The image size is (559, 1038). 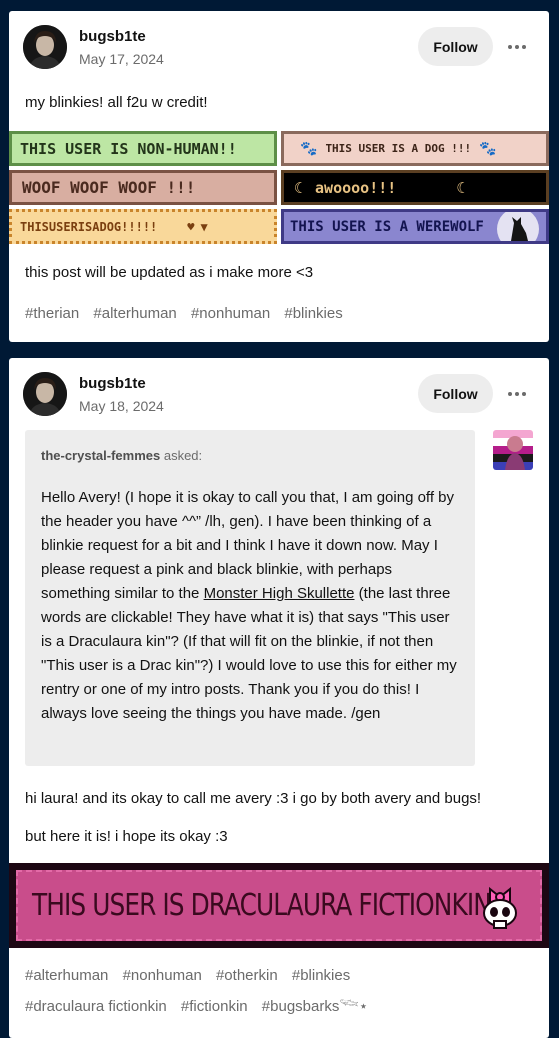 I want to click on question-link: Monster High Skullette, so click(x=279, y=593).